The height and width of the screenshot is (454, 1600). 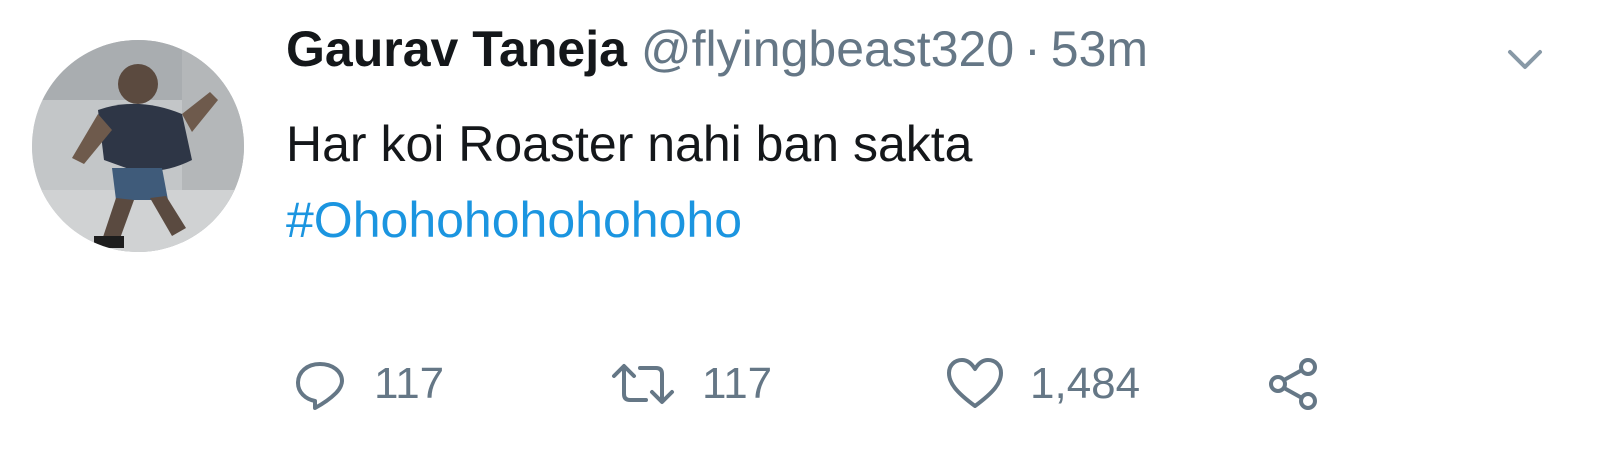 I want to click on tweet-timestamp: 53m, so click(x=1099, y=49).